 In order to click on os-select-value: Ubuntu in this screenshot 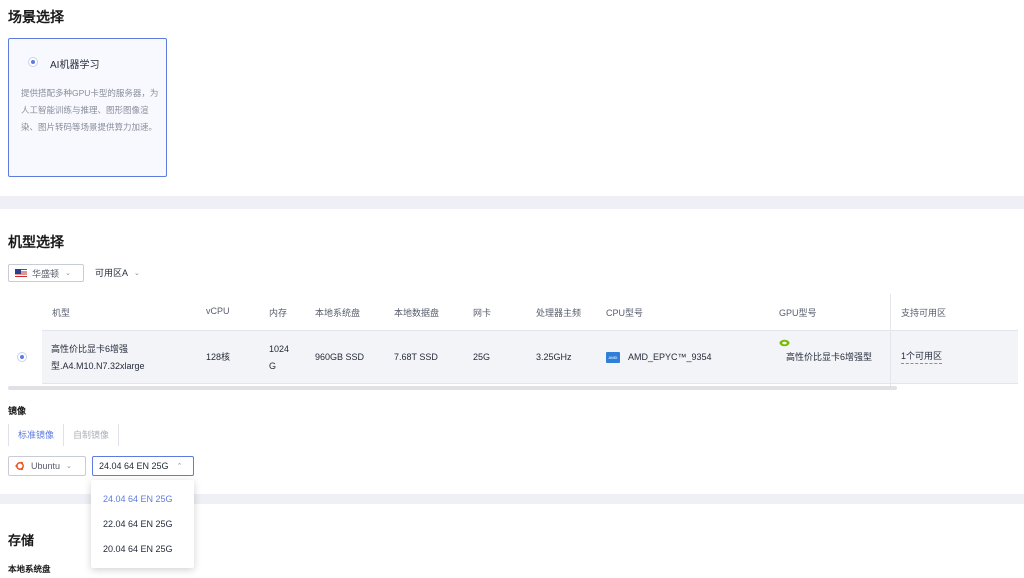, I will do `click(46, 466)`.